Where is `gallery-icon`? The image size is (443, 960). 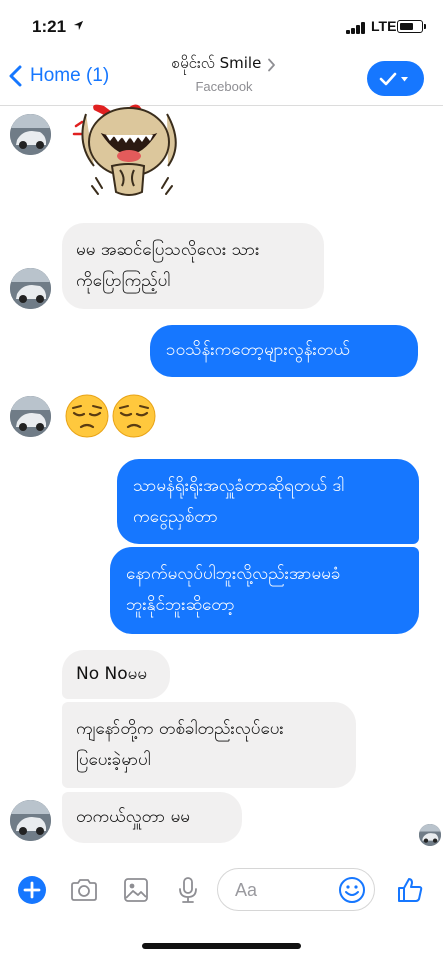
gallery-icon is located at coordinates (136, 890).